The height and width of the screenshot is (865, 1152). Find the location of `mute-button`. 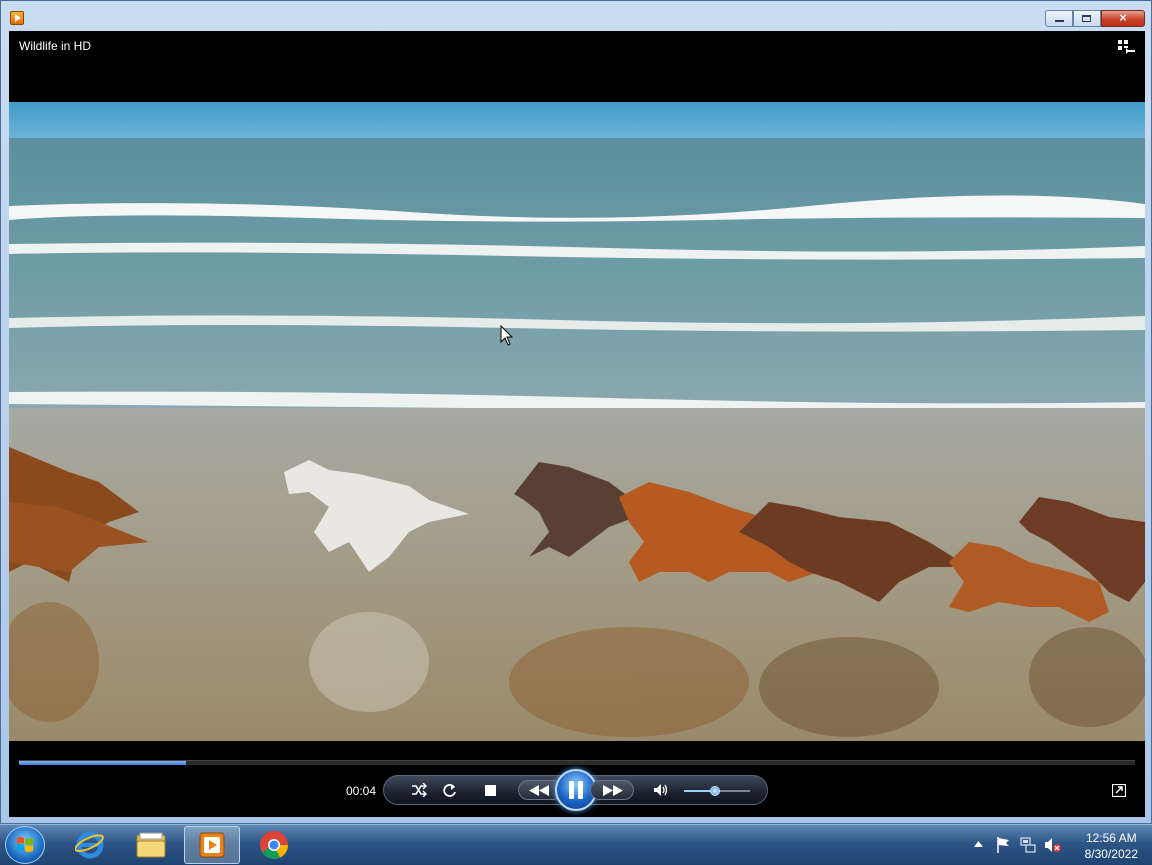

mute-button is located at coordinates (661, 790).